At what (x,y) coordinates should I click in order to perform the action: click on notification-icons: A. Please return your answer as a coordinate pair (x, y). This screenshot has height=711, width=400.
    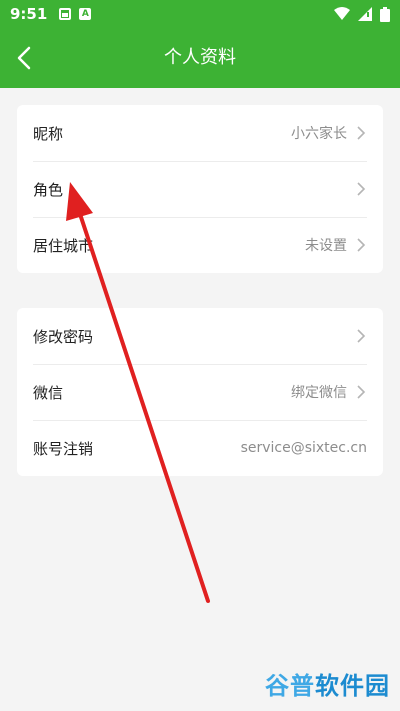
    Looking at the image, I should click on (75, 14).